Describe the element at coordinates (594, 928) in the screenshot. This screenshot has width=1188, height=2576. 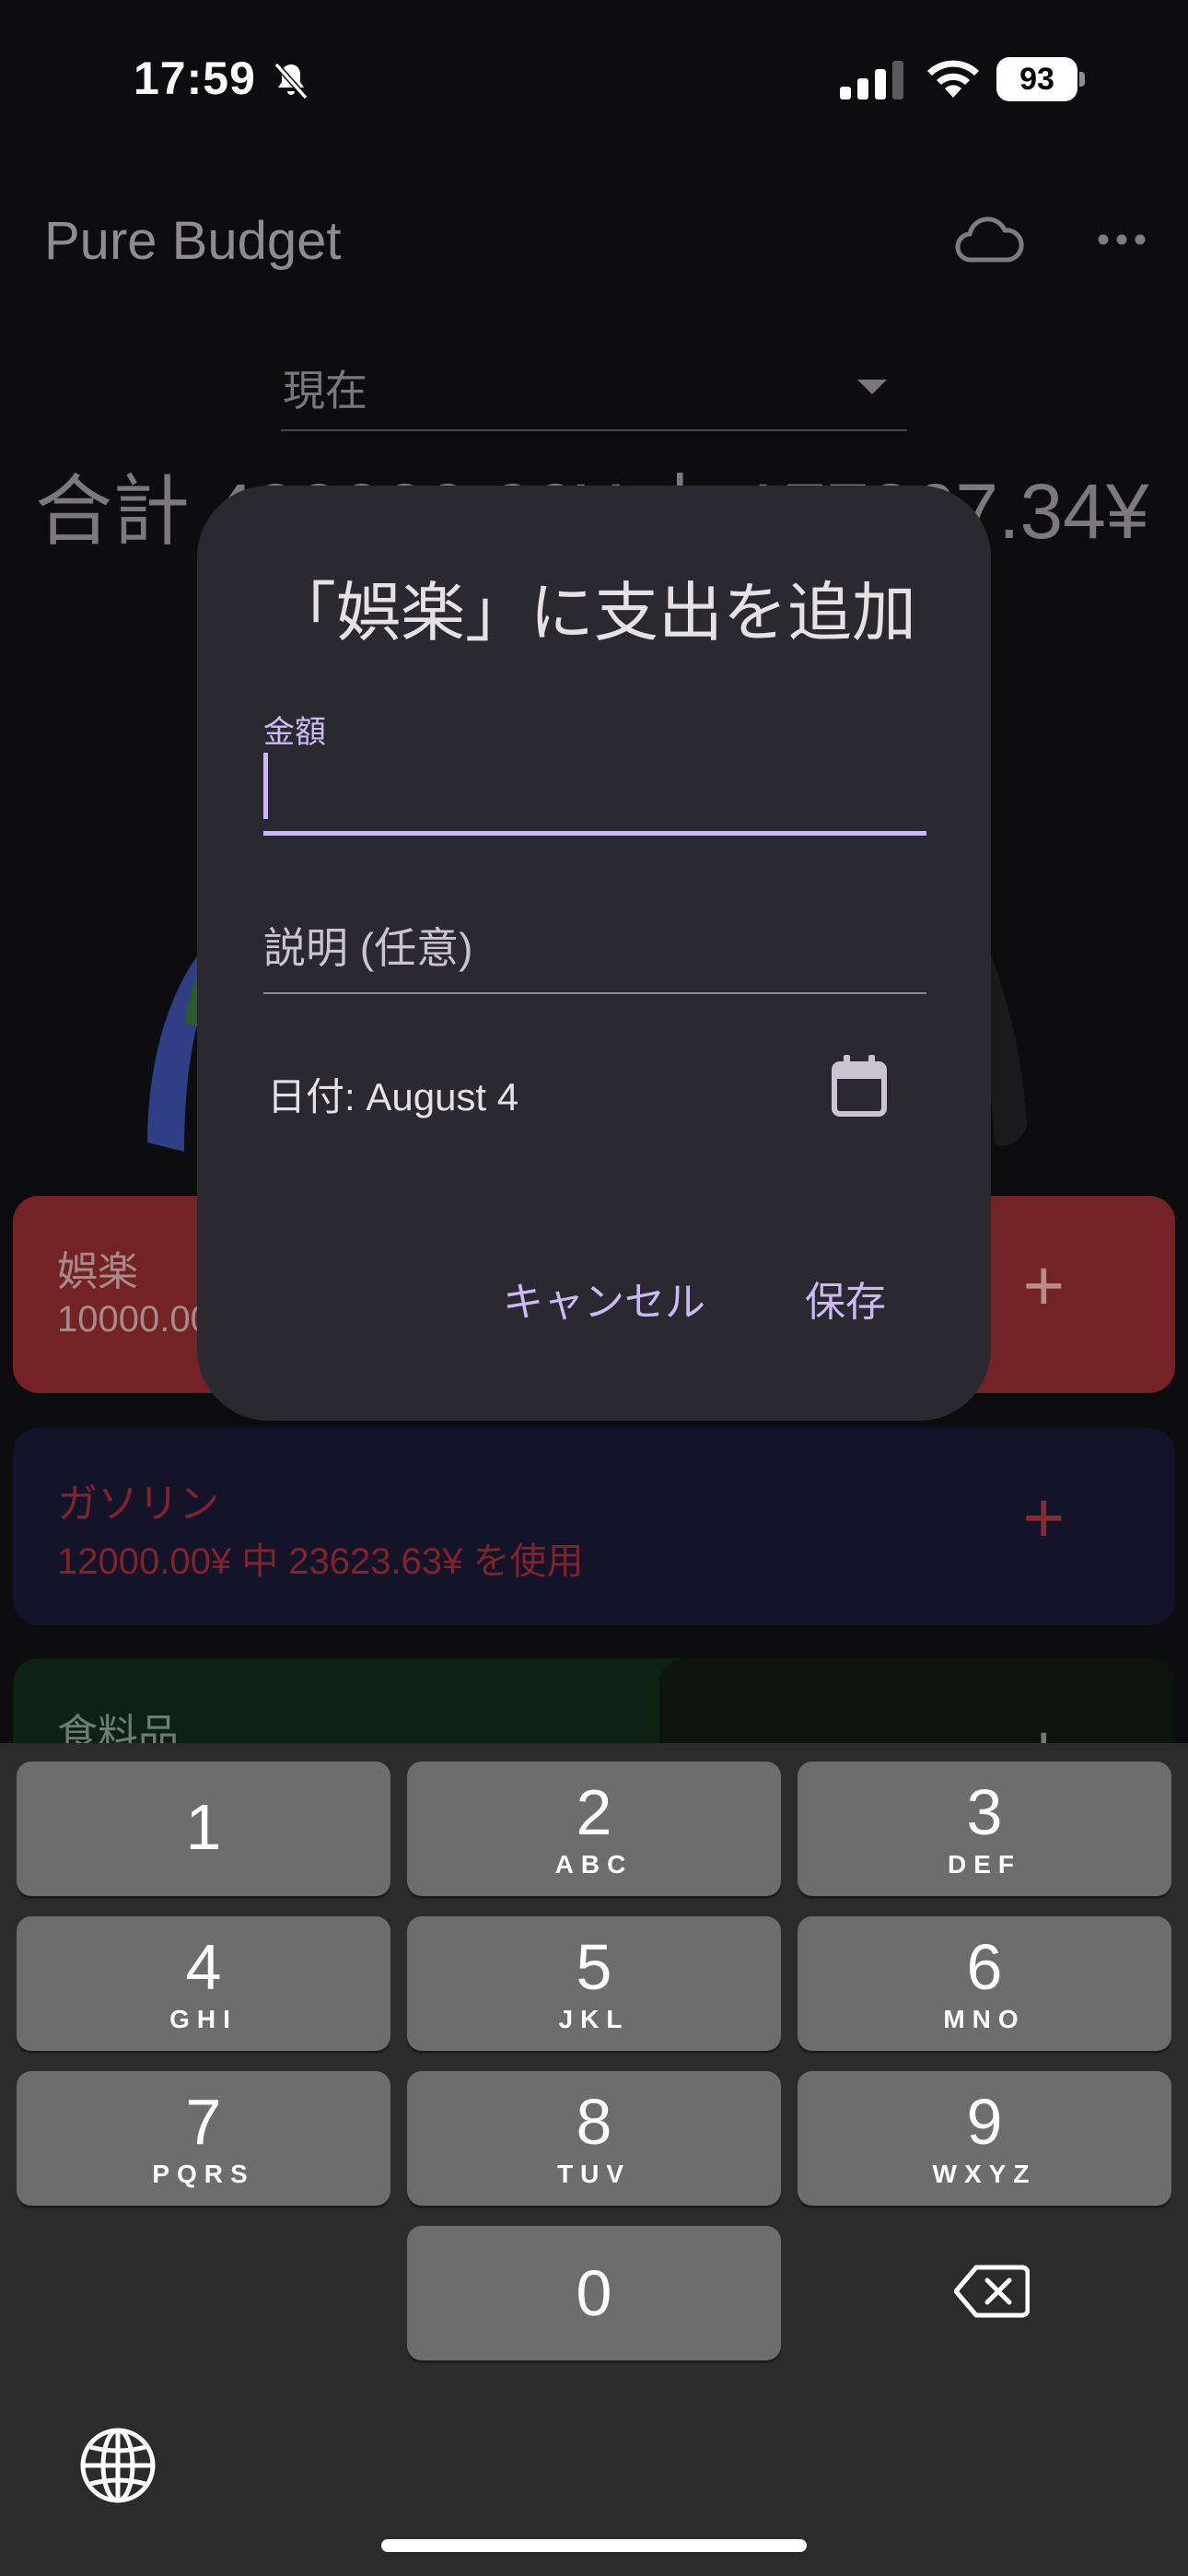
I see `description-input: 説明 (任意)` at that location.